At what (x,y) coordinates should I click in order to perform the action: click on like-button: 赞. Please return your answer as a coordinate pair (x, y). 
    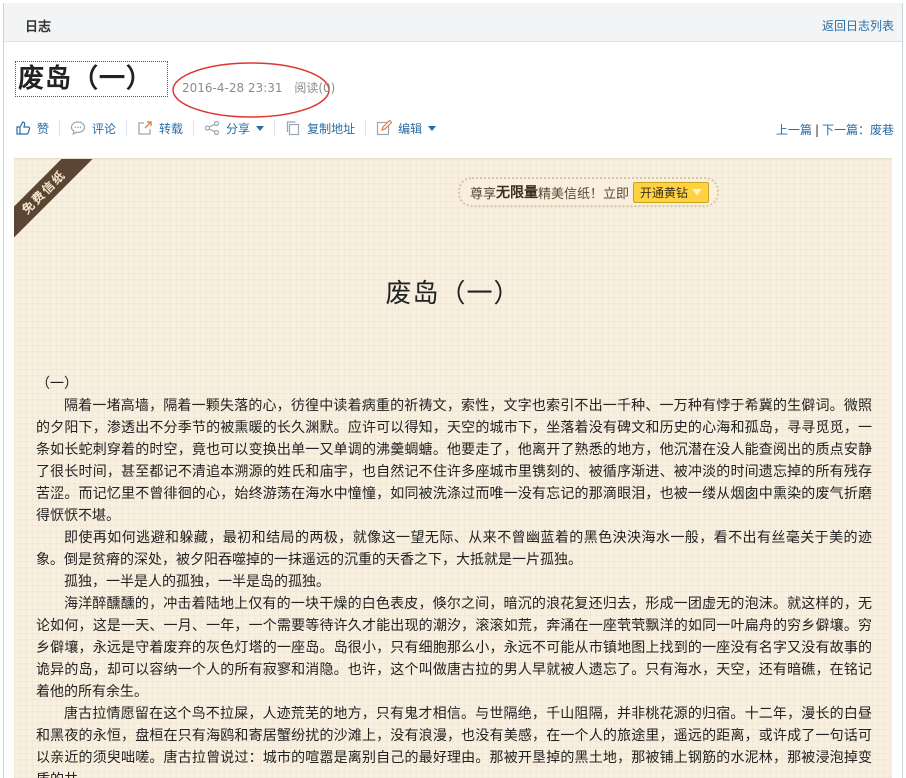
    Looking at the image, I should click on (32, 128).